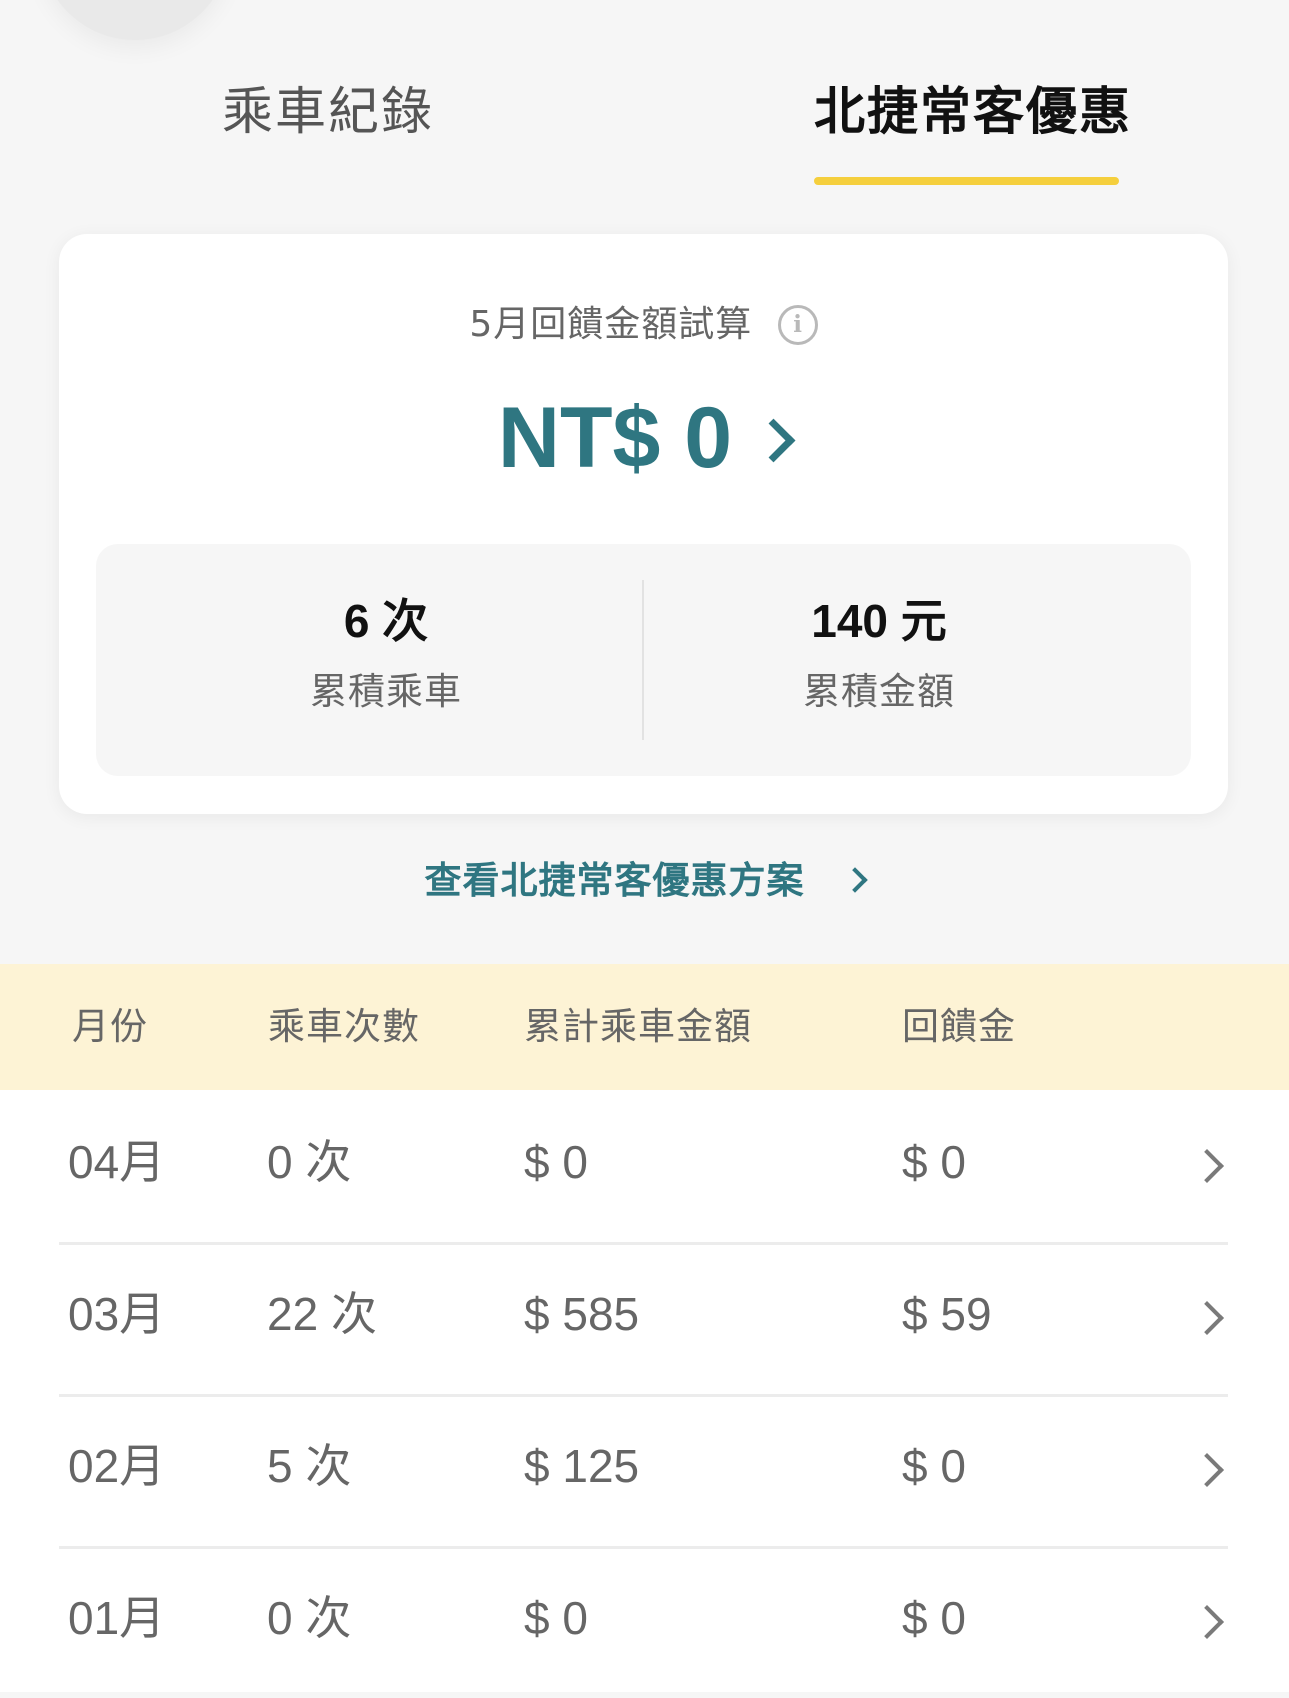  What do you see at coordinates (966, 181) in the screenshot?
I see `active-tab-indicator` at bounding box center [966, 181].